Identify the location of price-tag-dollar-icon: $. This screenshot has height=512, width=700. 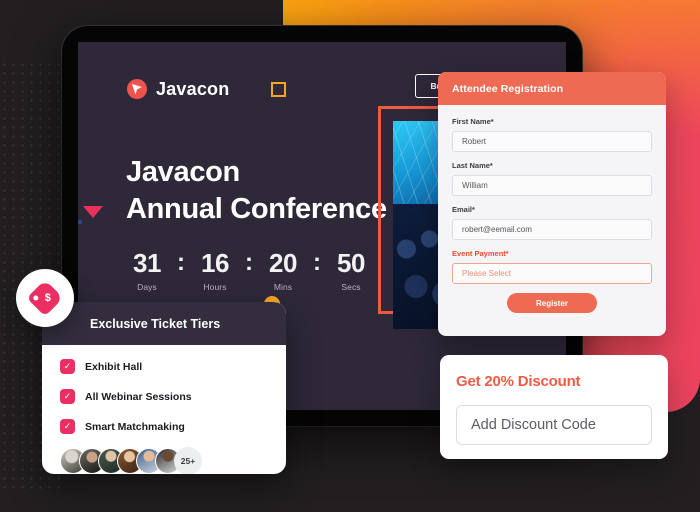
(45, 298).